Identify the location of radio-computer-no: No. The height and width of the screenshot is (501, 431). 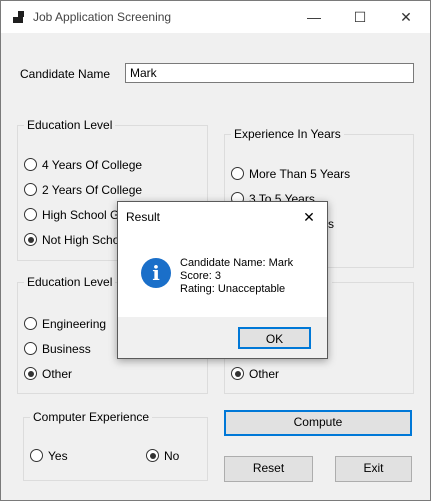
(162, 456).